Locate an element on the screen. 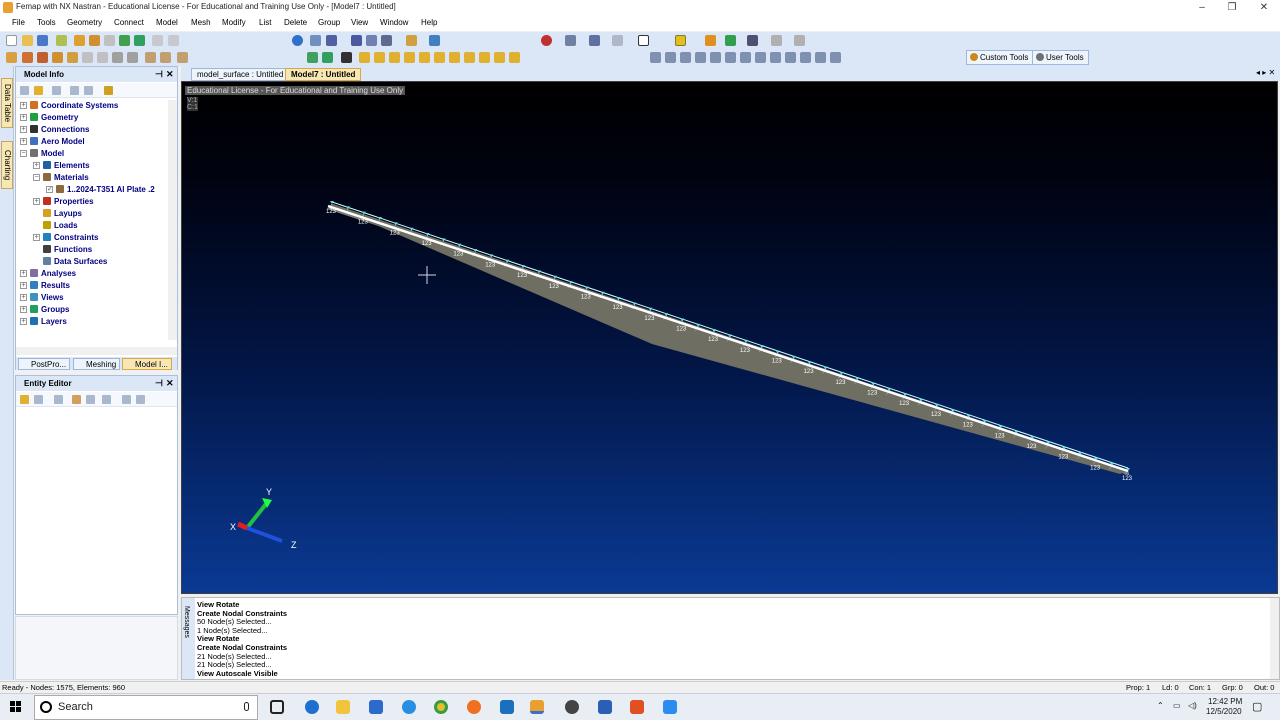 This screenshot has height=720, width=1280. pick-method-icon is located at coordinates (570, 40).